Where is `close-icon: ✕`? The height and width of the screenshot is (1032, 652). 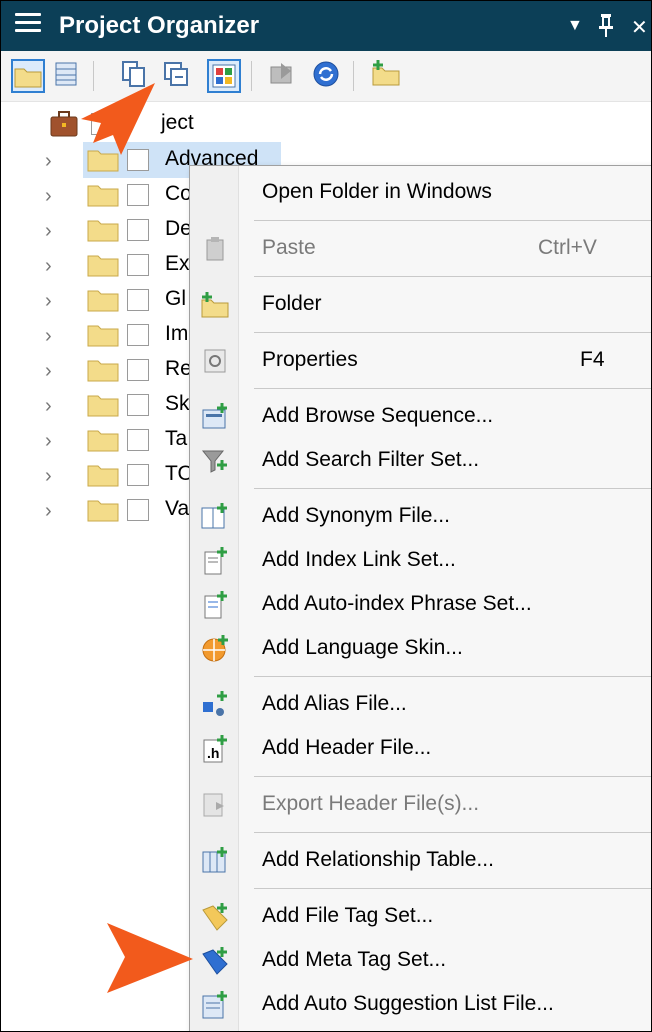 close-icon: ✕ is located at coordinates (639, 27).